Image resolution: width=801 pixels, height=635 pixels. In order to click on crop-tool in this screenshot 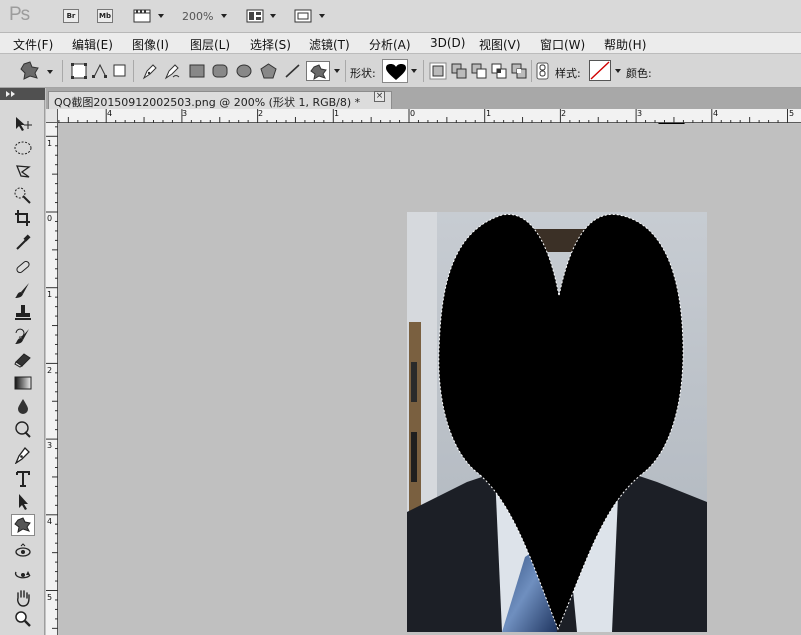, I will do `click(23, 218)`.